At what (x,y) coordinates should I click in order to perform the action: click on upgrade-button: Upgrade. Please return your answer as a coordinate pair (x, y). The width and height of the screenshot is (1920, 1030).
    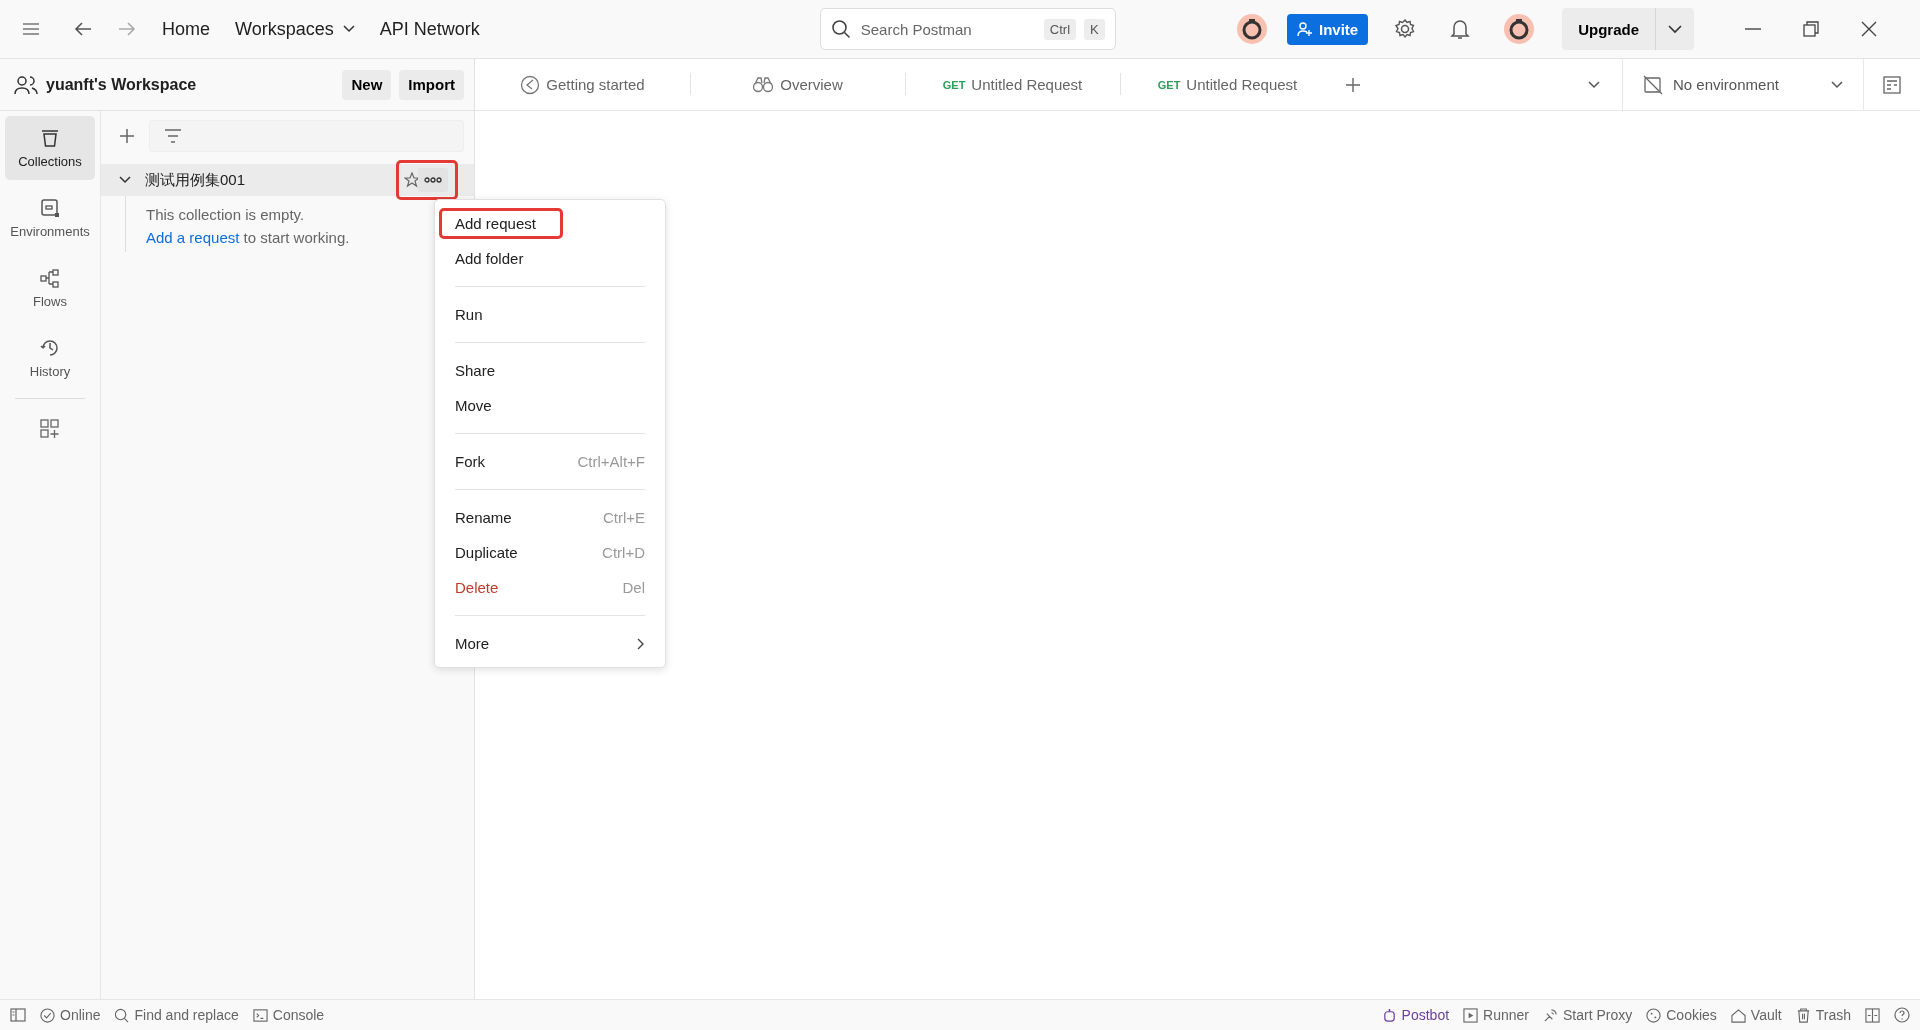
    Looking at the image, I should click on (1609, 29).